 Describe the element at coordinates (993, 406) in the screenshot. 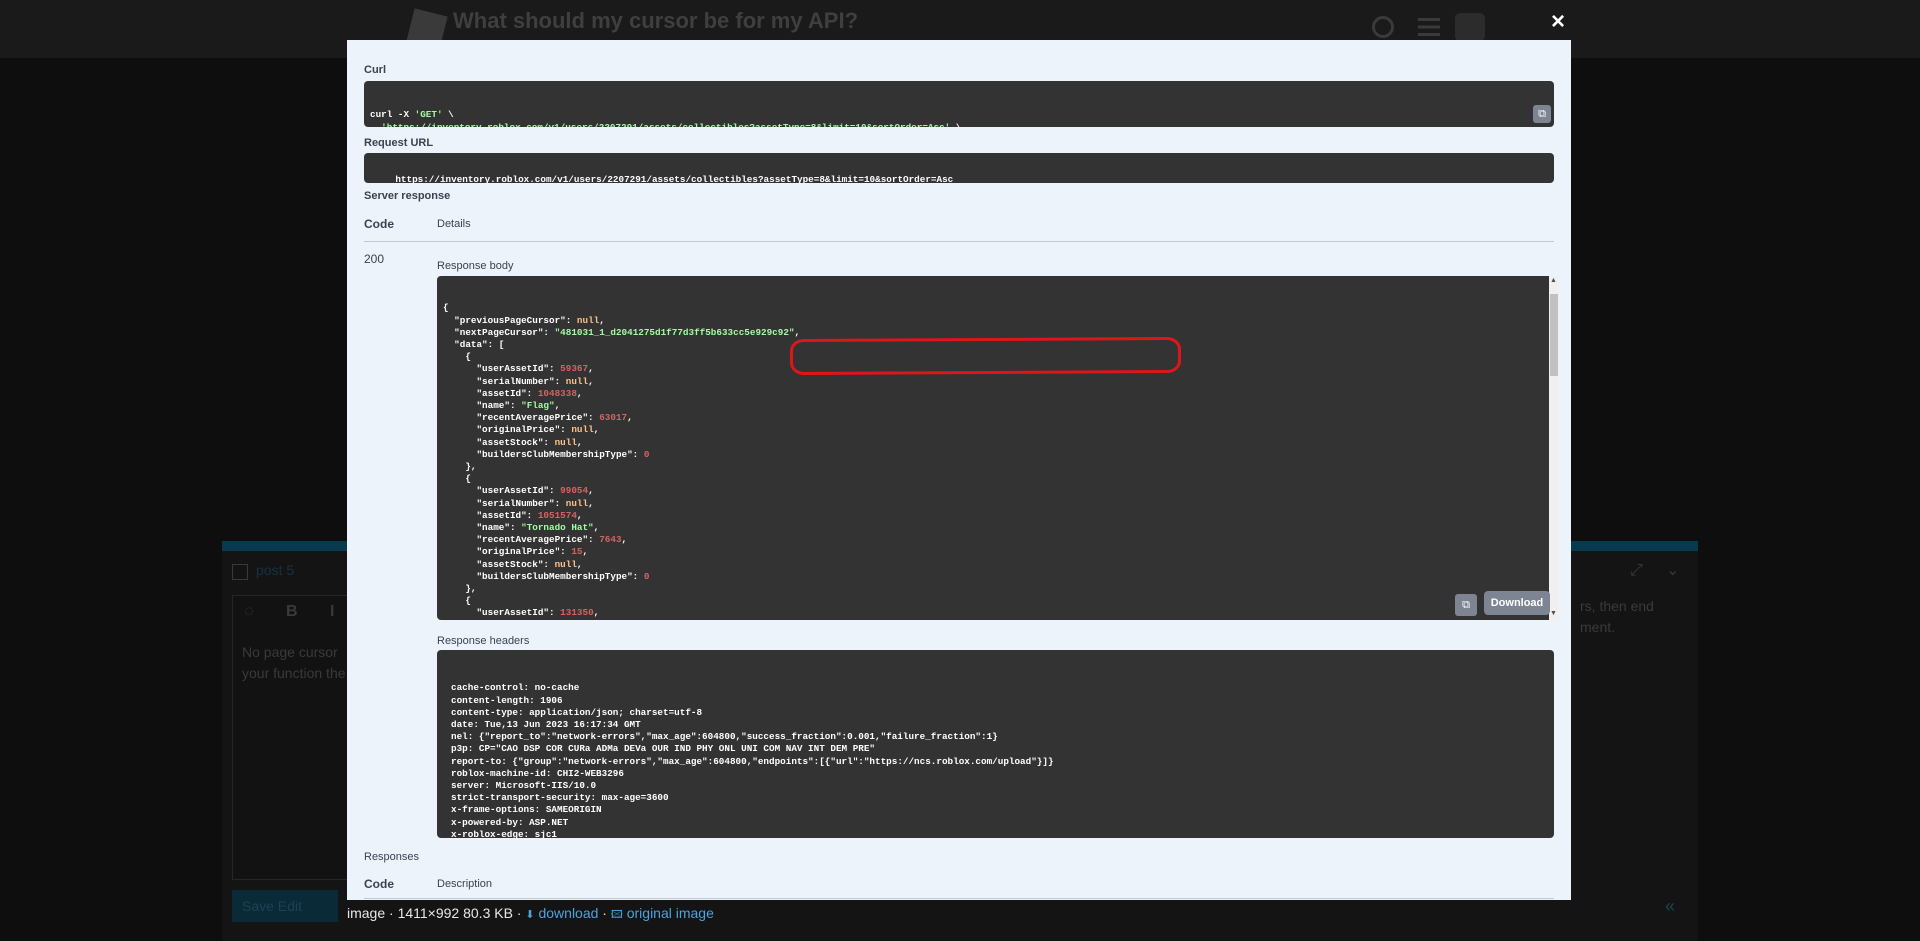

I see `json-line: "name": "Flag",` at that location.